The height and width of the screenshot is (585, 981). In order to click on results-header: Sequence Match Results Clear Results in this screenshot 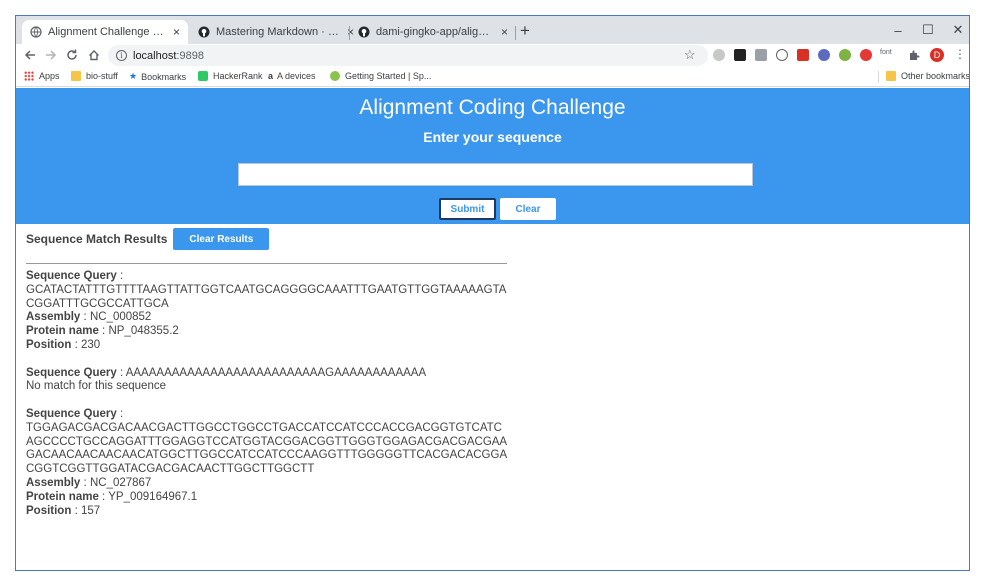, I will do `click(148, 239)`.